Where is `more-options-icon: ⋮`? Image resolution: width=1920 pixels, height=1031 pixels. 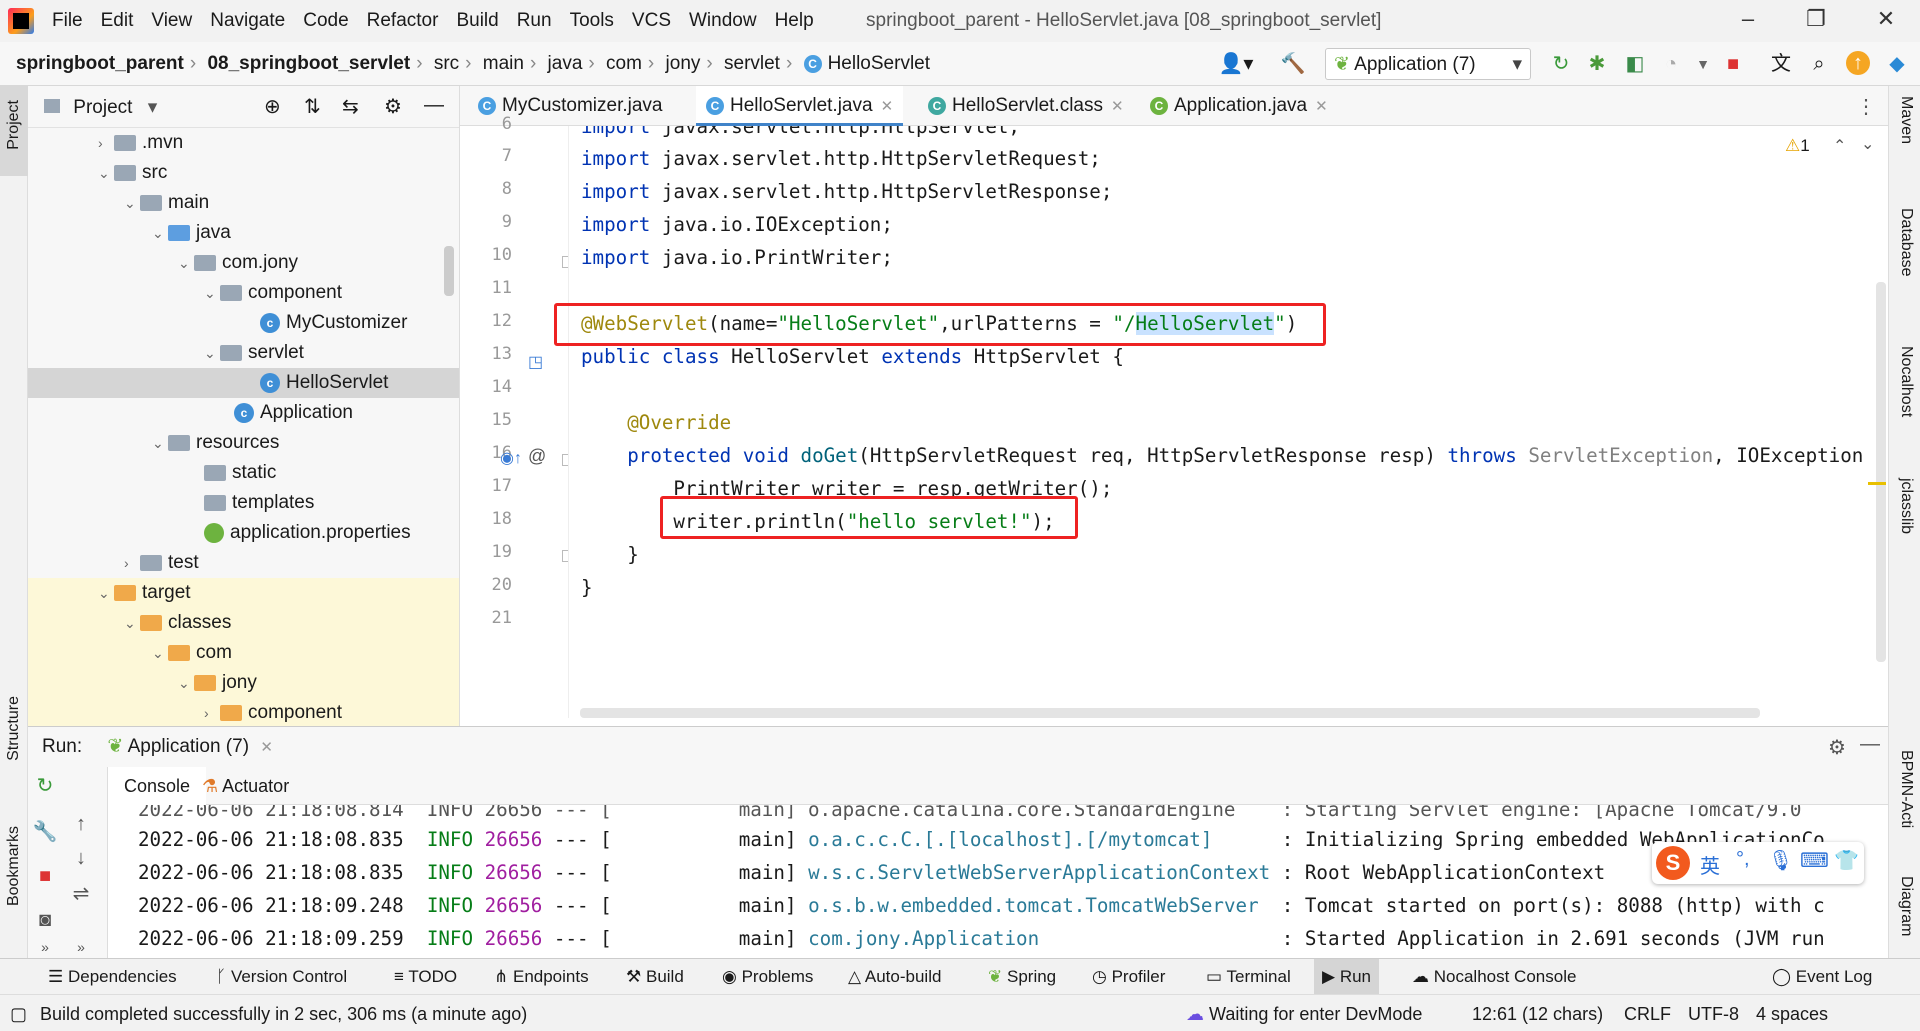 more-options-icon: ⋮ is located at coordinates (1866, 106).